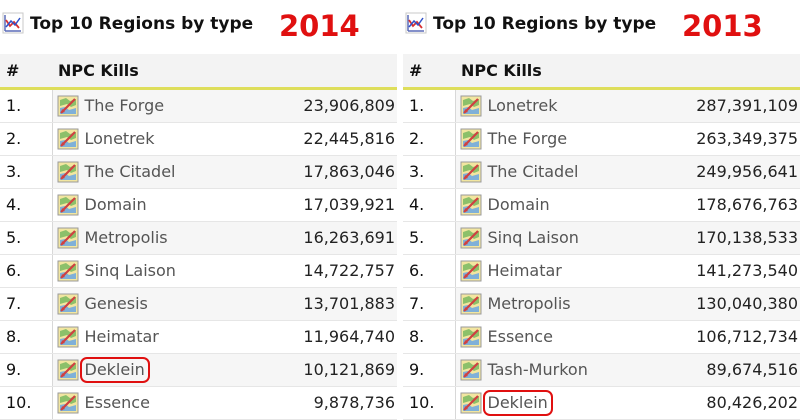  I want to click on table-row: 10.Essence9,878,736, so click(198, 402).